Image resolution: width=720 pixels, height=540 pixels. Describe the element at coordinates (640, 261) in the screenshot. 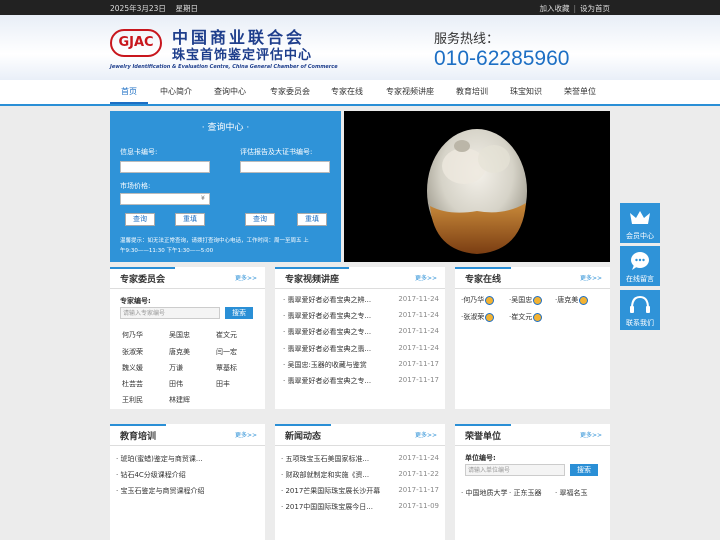

I see `chat-bubble-icon` at that location.